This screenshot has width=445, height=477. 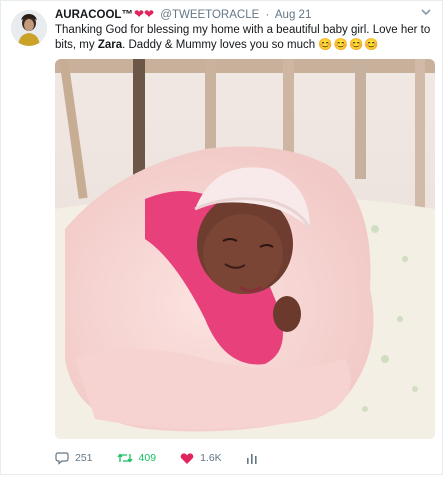 What do you see at coordinates (426, 12) in the screenshot?
I see `chevron-down-icon` at bounding box center [426, 12].